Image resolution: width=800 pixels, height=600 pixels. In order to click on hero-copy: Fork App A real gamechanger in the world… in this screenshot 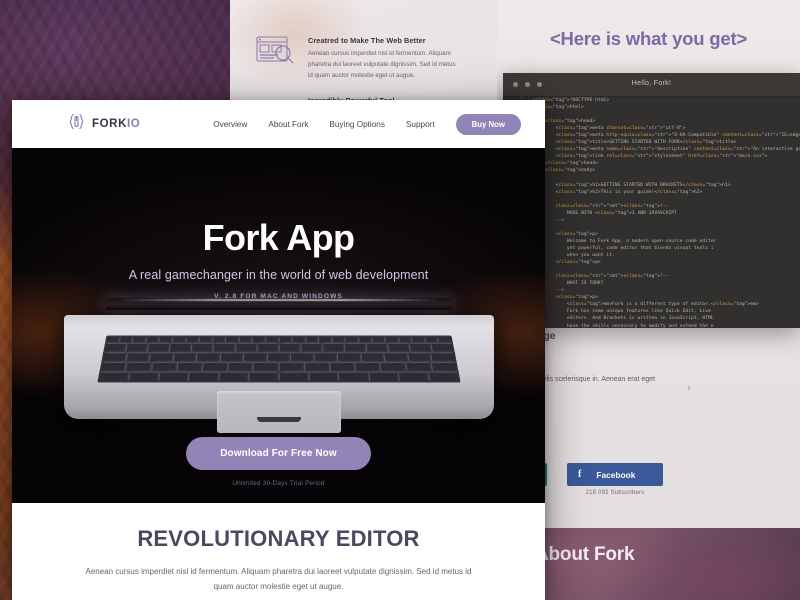, I will do `click(278, 259)`.